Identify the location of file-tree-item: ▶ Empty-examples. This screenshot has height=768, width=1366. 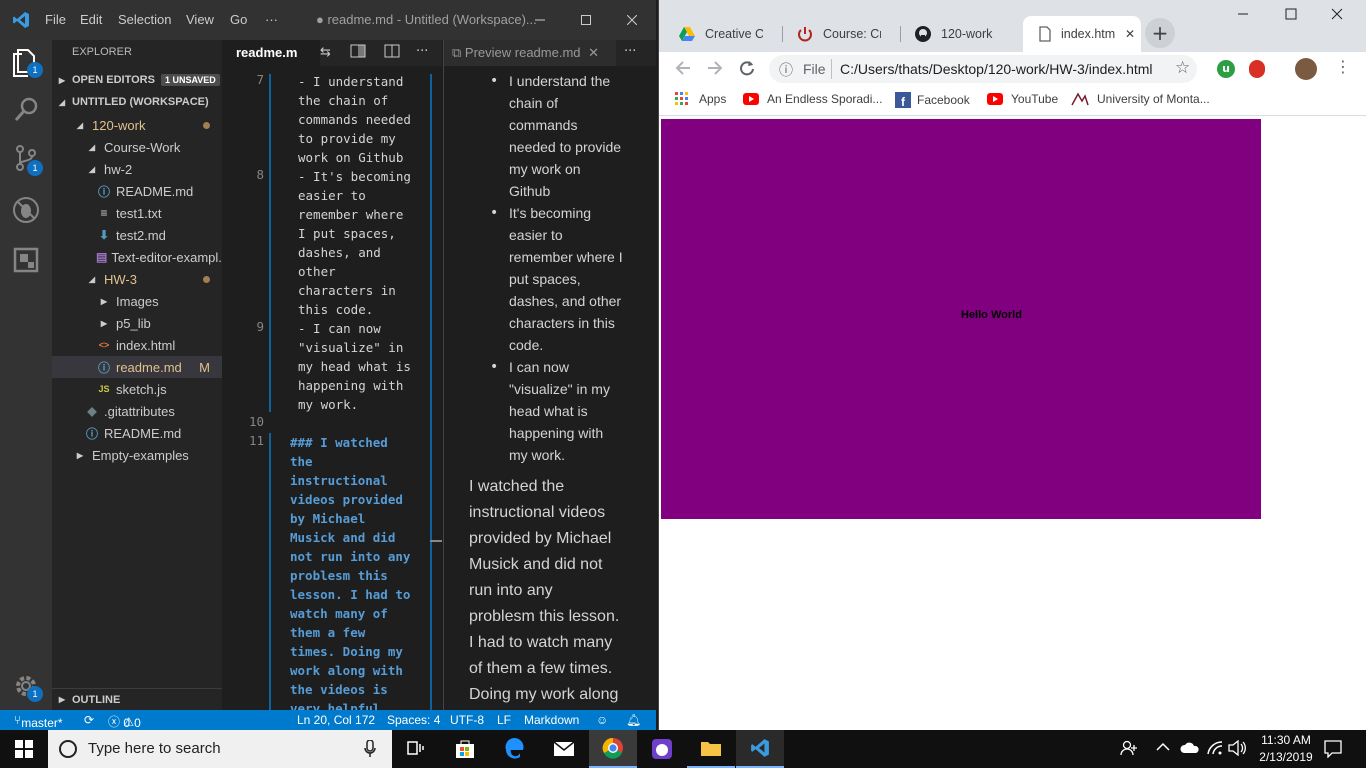
(137, 455).